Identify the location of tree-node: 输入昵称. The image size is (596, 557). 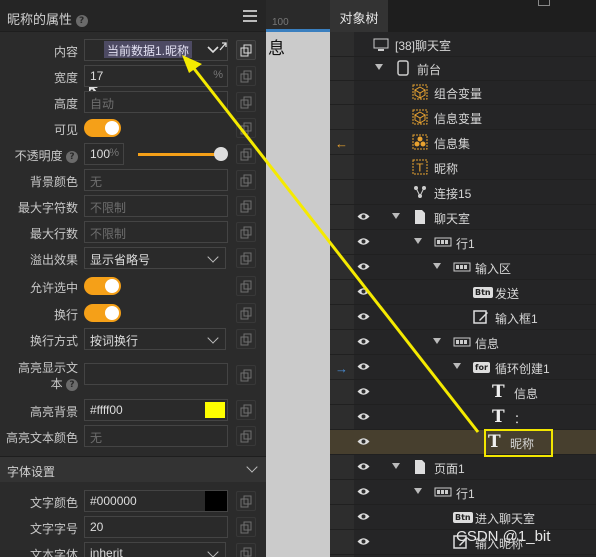
(463, 542).